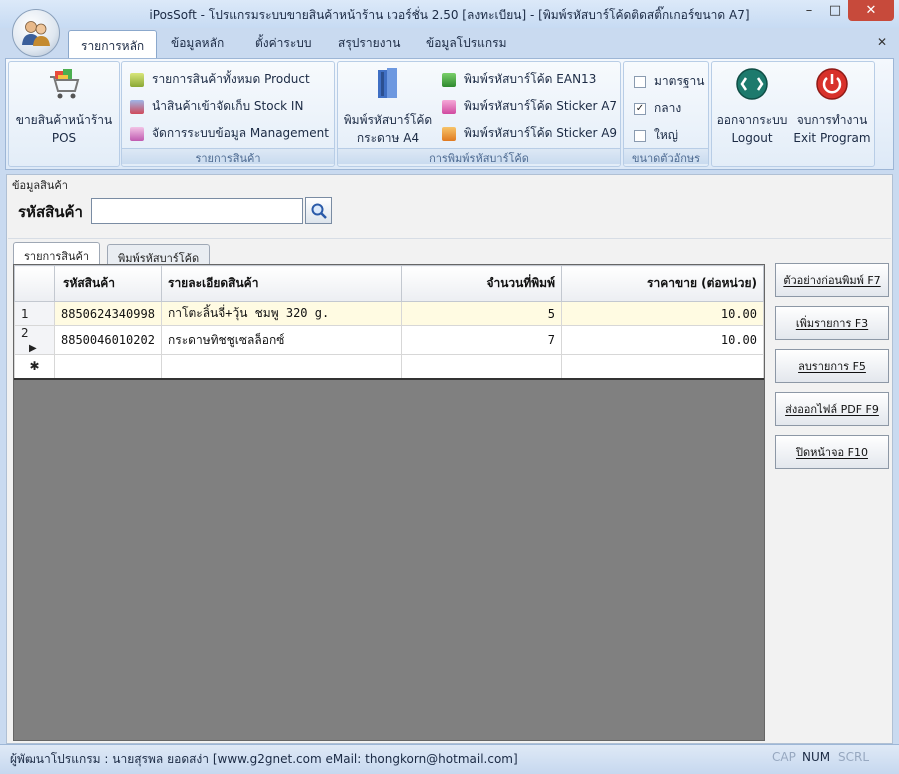 The width and height of the screenshot is (899, 774). I want to click on column-header-qty: จำนวนที่พิมพ์, so click(481, 283).